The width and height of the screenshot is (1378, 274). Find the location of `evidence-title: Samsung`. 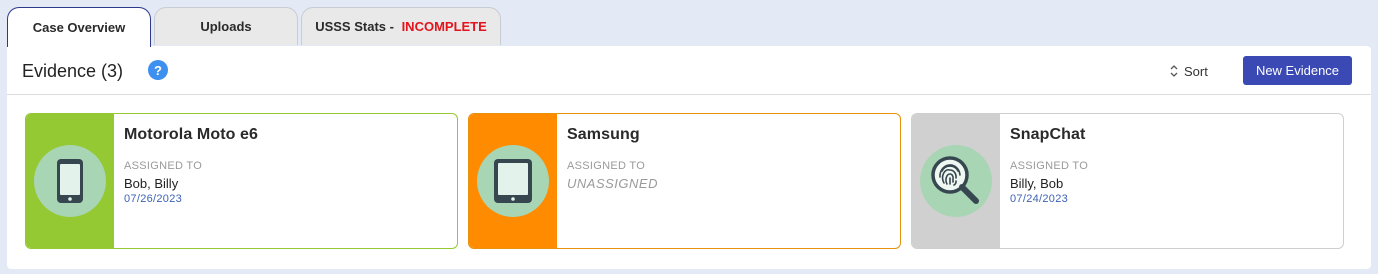

evidence-title: Samsung is located at coordinates (603, 134).